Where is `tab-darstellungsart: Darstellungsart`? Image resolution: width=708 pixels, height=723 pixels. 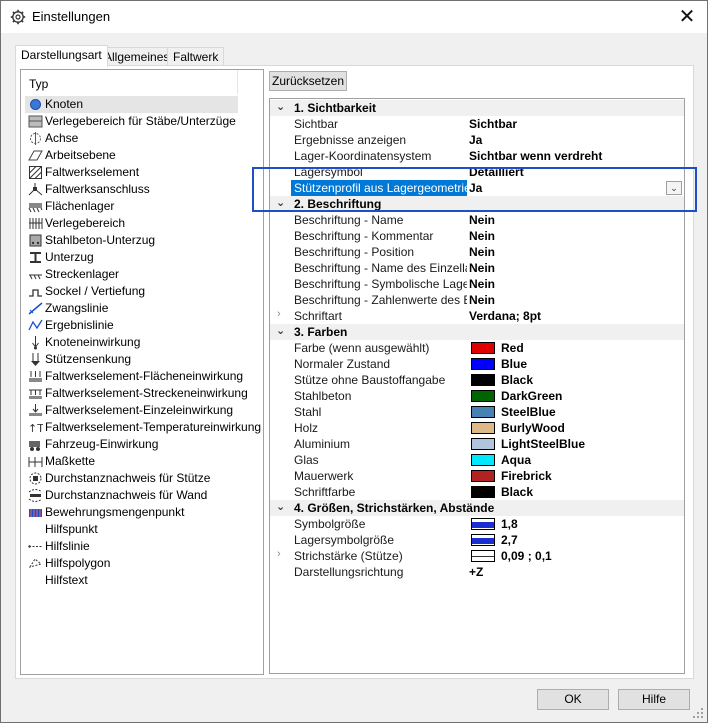
tab-darstellungsart: Darstellungsart is located at coordinates (61, 56).